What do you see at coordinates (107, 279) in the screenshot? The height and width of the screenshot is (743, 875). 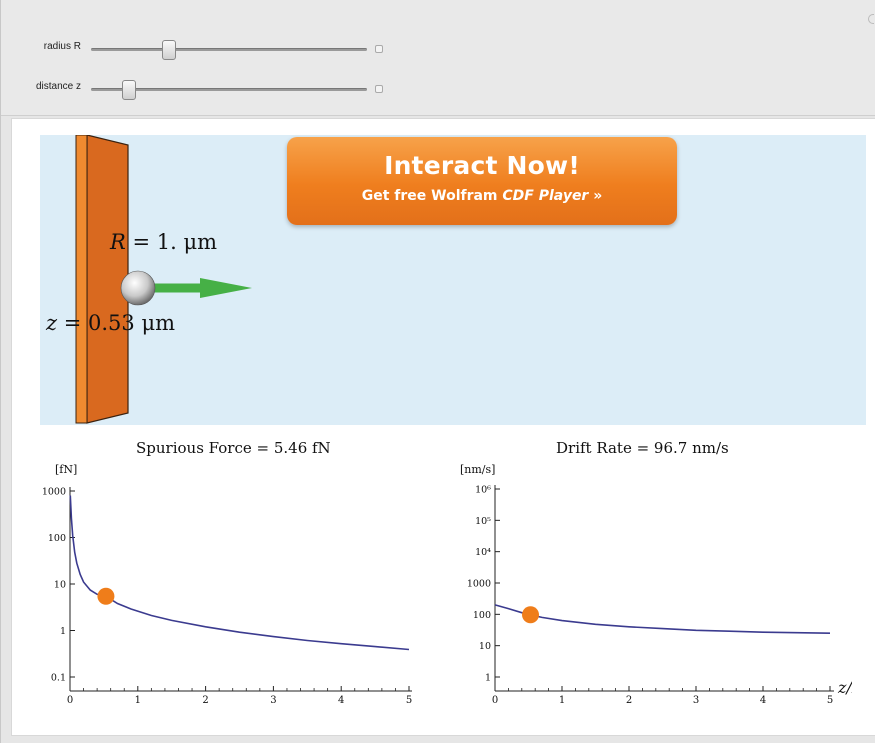 I see `plate-face` at bounding box center [107, 279].